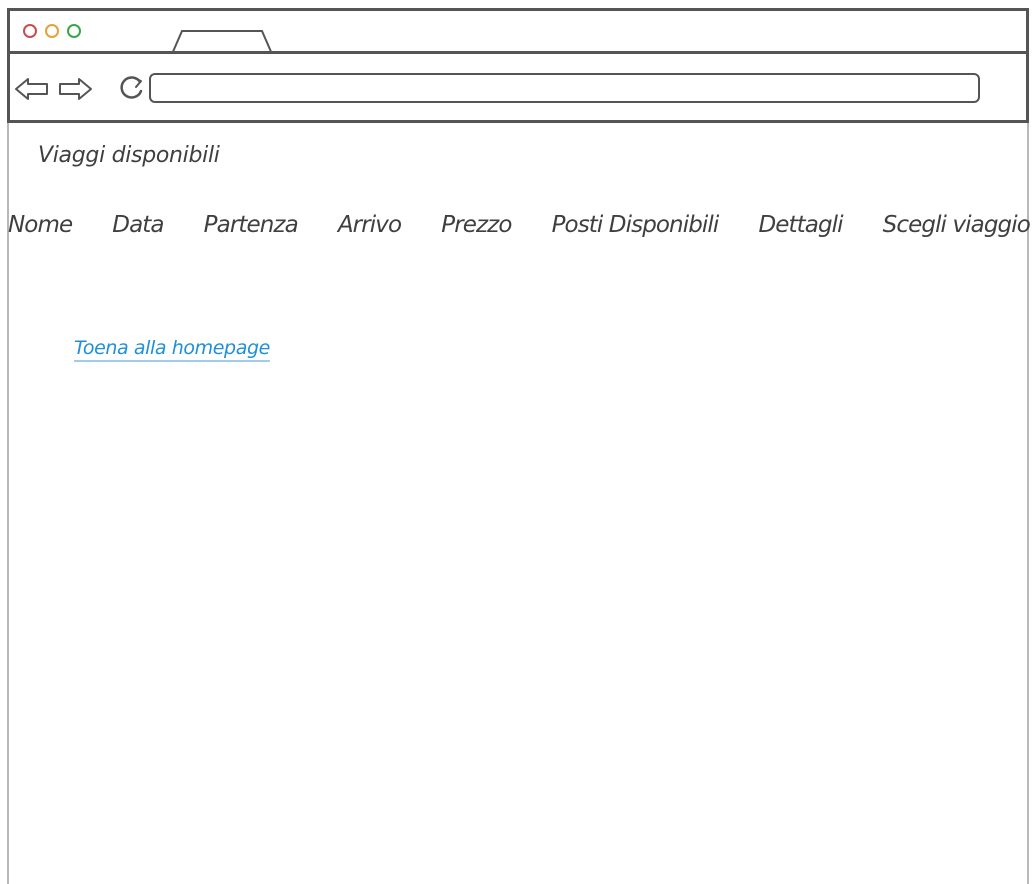  What do you see at coordinates (129, 155) in the screenshot?
I see `page-title: Viaggi disponibili` at bounding box center [129, 155].